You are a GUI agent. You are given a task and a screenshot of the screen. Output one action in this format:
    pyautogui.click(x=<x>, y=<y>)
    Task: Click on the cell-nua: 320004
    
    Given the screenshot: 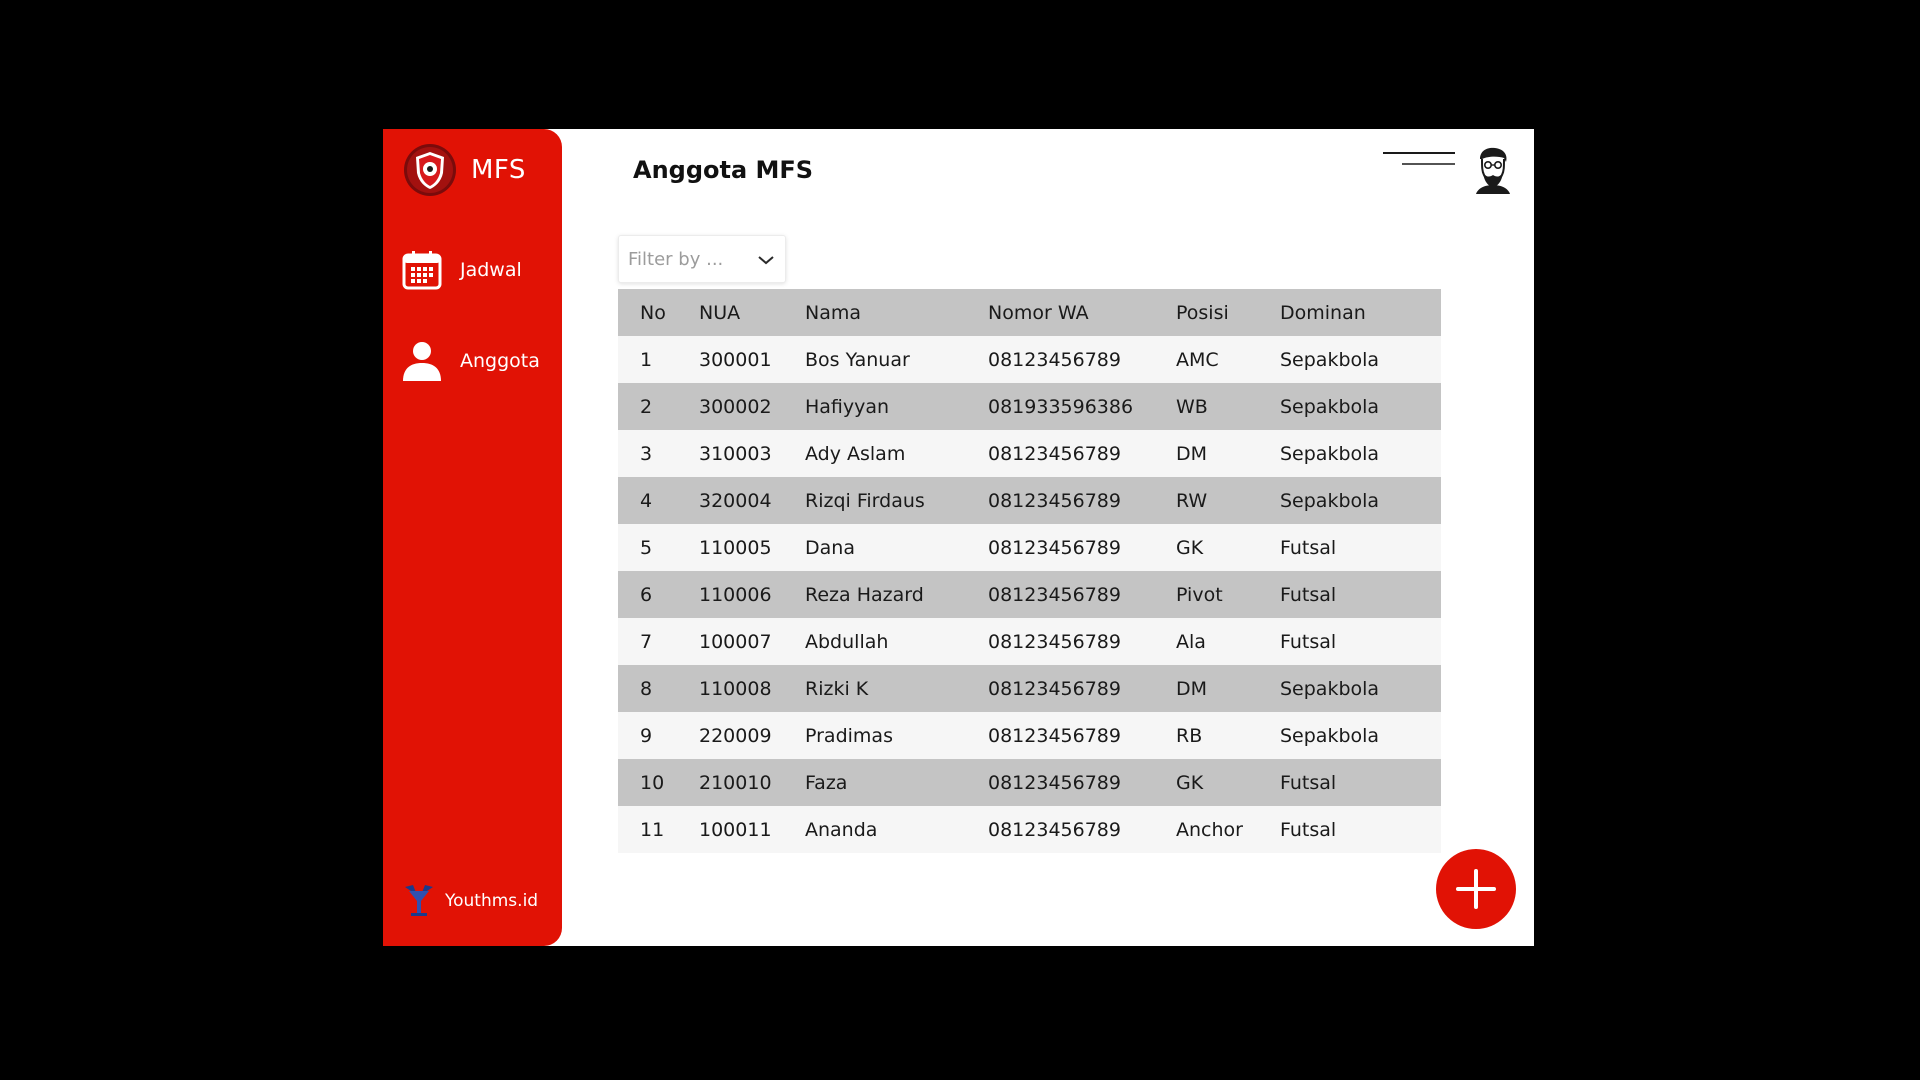 What is the action you would take?
    pyautogui.click(x=735, y=500)
    